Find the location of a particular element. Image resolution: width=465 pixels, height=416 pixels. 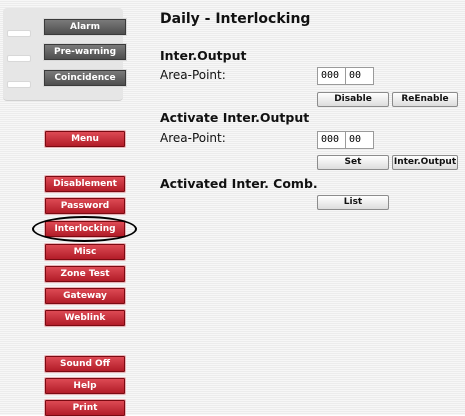

coincidence-button: Coincidence is located at coordinates (85, 78).